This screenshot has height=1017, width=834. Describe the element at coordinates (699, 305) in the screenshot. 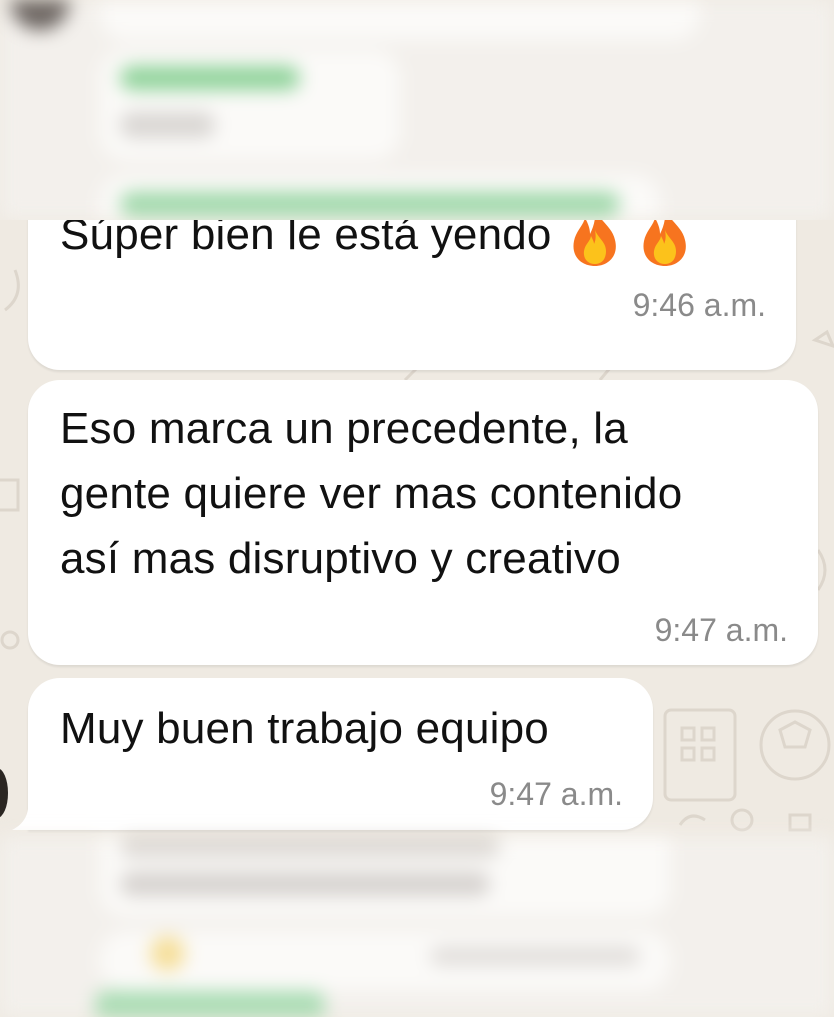

I see `message-timestamp: 9:46 a.m.` at that location.